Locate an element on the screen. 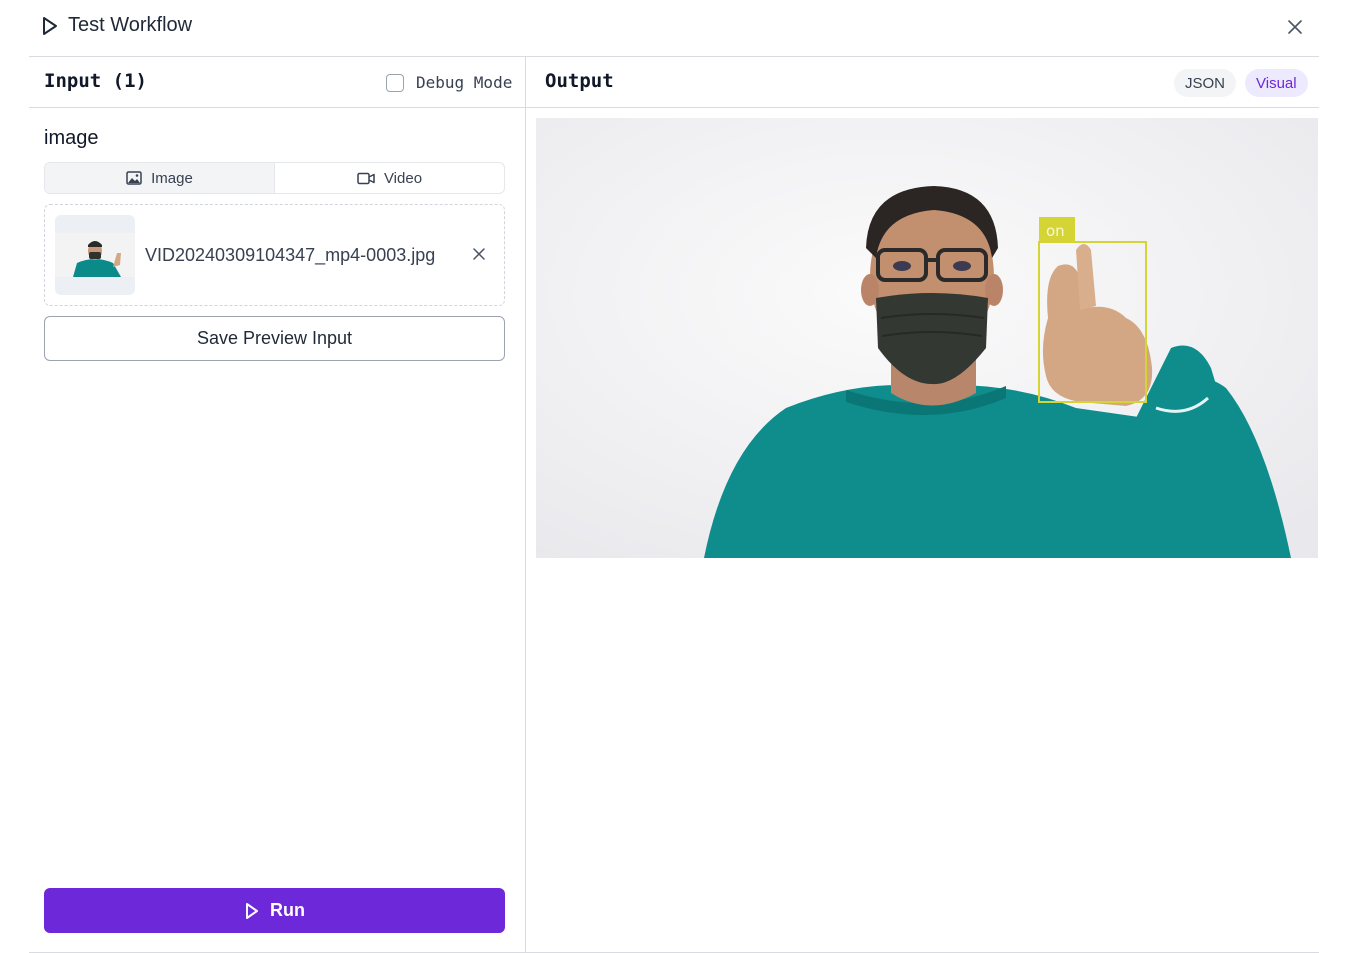 Image resolution: width=1371 pixels, height=953 pixels. debug-mode-label: Debug Mode is located at coordinates (464, 82).